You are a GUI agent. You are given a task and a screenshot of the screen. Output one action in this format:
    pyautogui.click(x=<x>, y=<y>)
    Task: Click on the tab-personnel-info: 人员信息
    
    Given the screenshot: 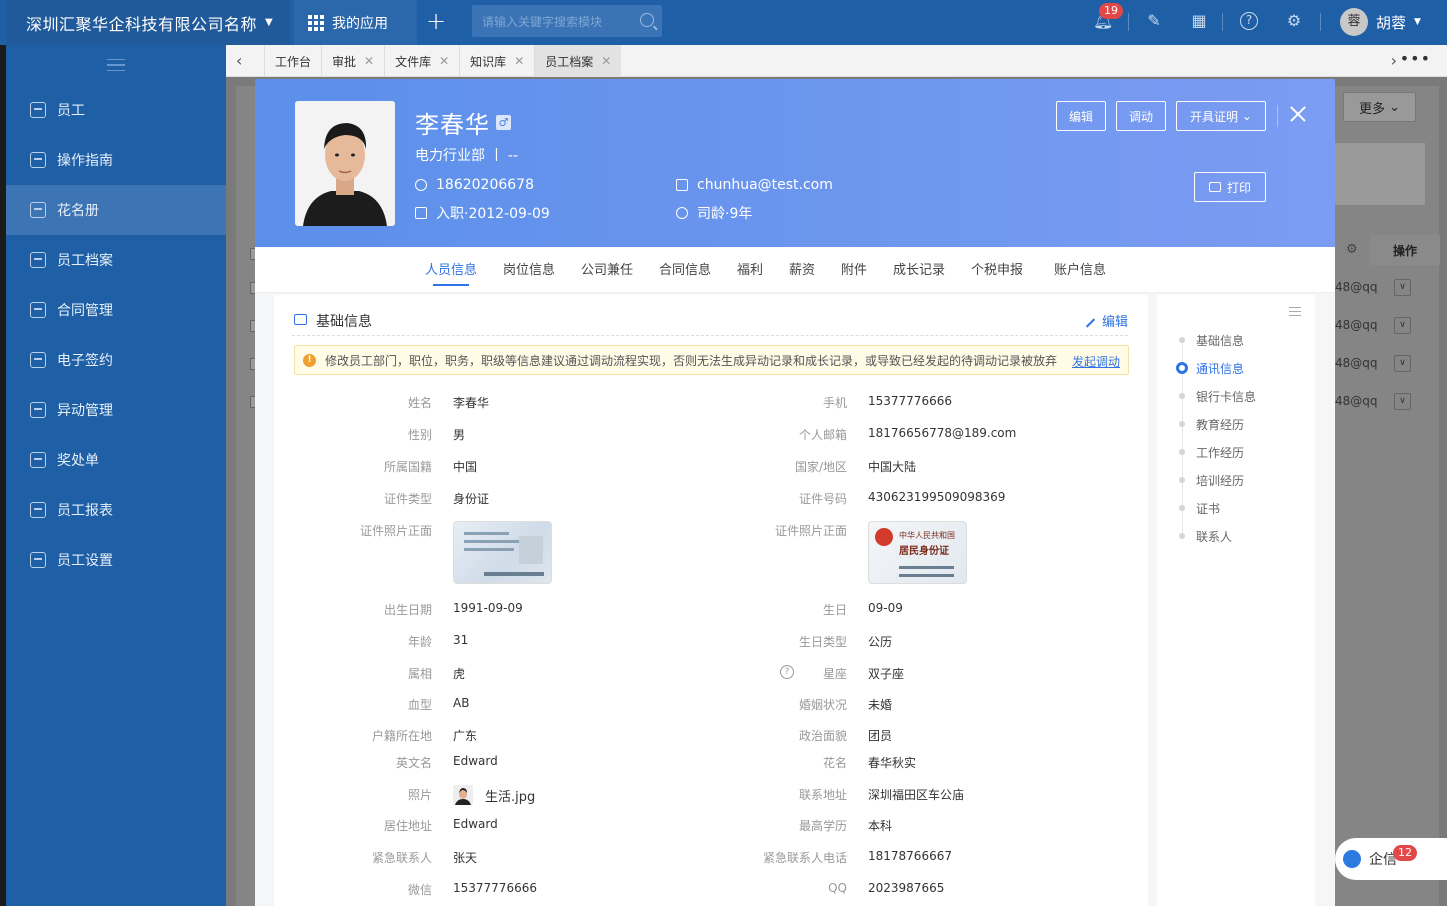 What is the action you would take?
    pyautogui.click(x=451, y=272)
    